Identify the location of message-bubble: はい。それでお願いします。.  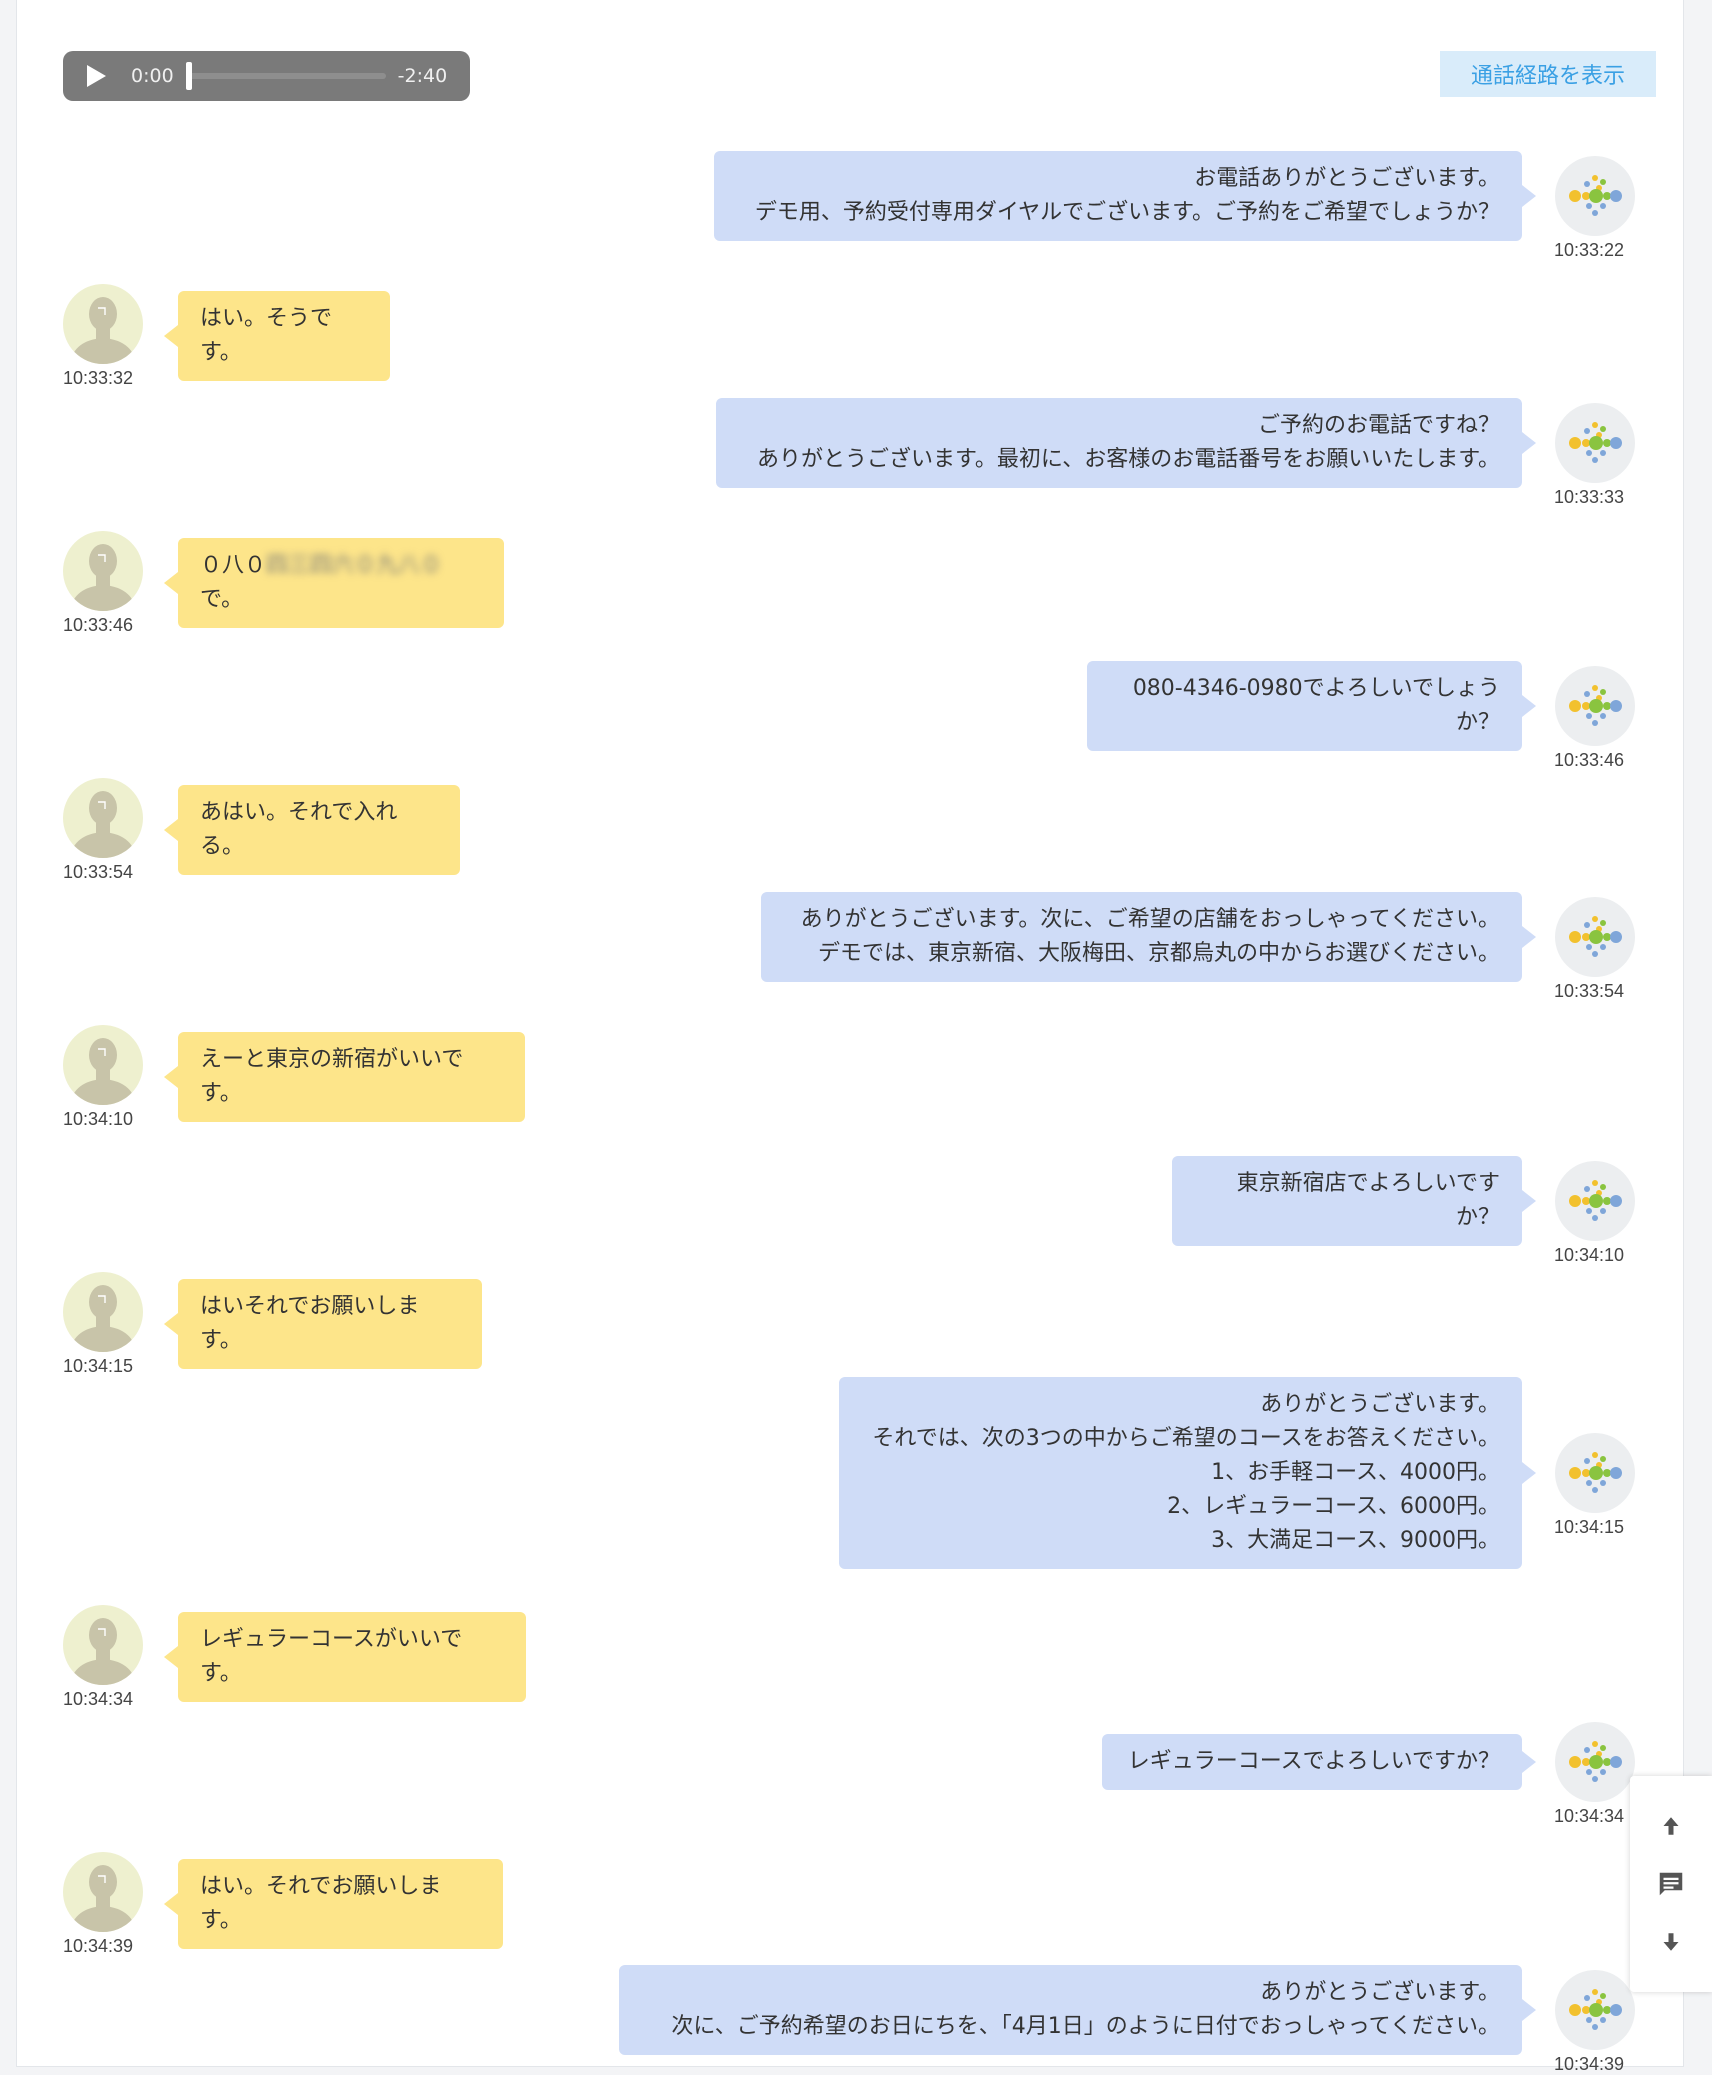
(333, 1904).